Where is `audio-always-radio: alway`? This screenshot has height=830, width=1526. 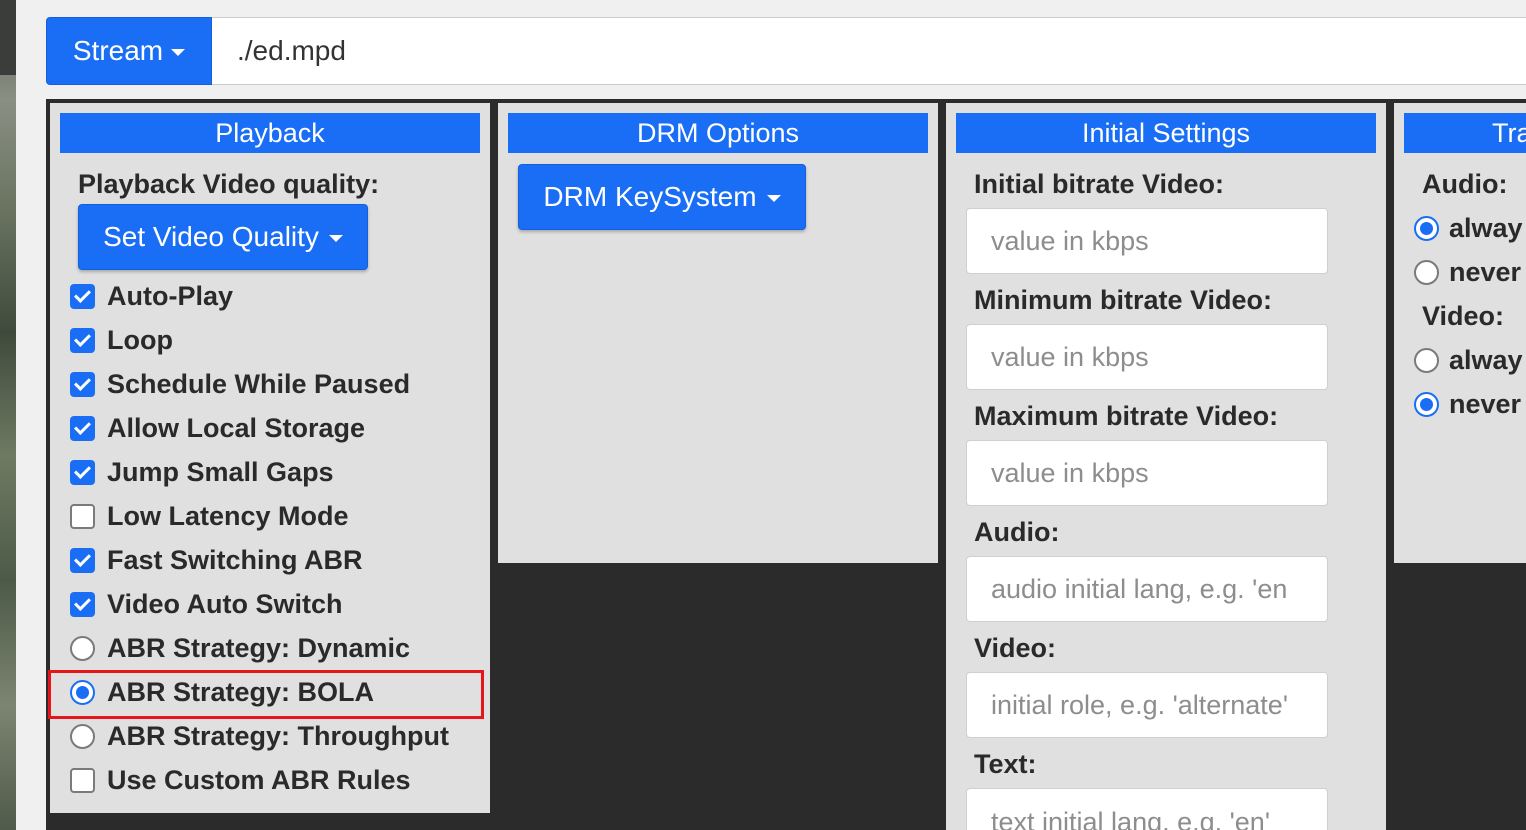
audio-always-radio: alway is located at coordinates (1470, 228).